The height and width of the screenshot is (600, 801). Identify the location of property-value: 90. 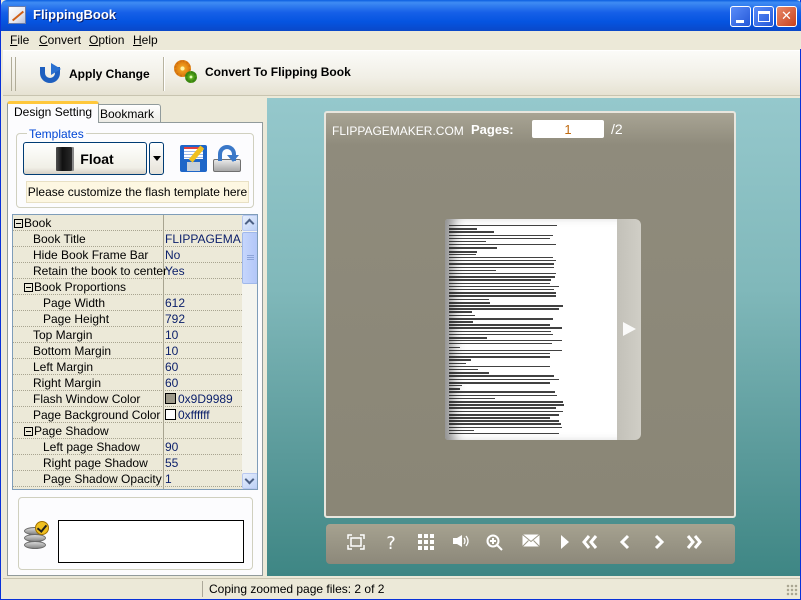
(171, 447).